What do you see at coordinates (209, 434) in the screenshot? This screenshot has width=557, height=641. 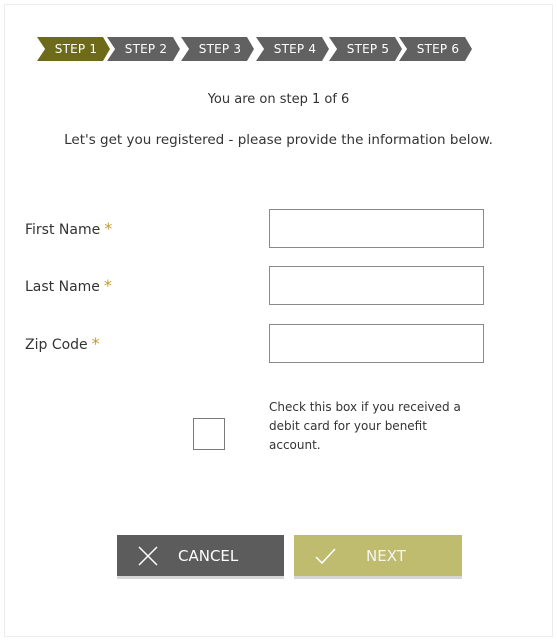 I see `debit-card-checkbox` at bounding box center [209, 434].